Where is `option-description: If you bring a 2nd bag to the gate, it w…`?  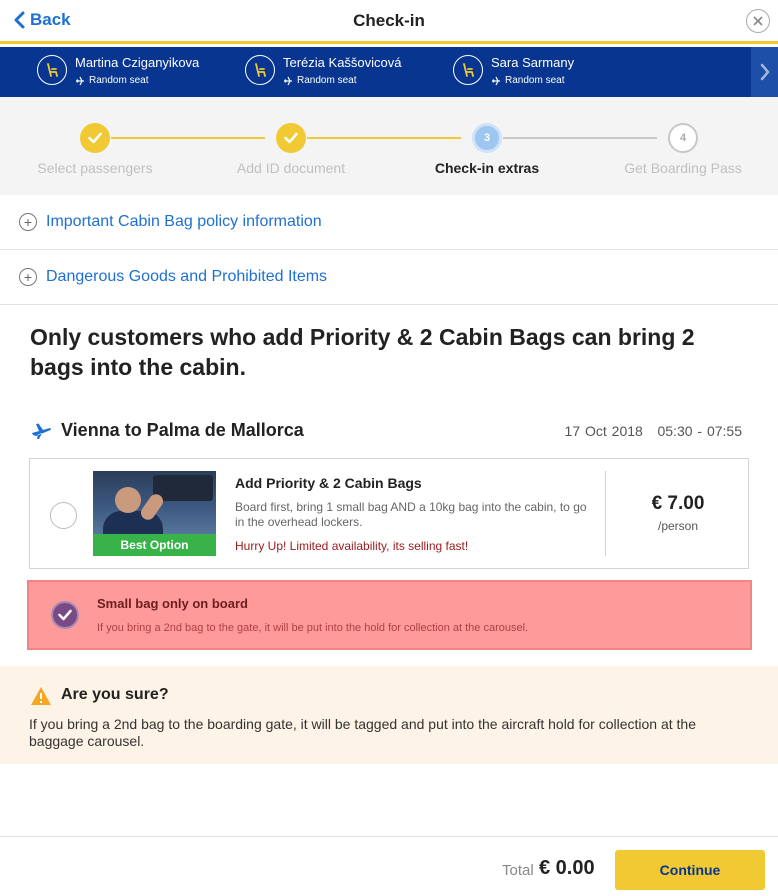
option-description: If you bring a 2nd bag to the gate, it w… is located at coordinates (313, 628).